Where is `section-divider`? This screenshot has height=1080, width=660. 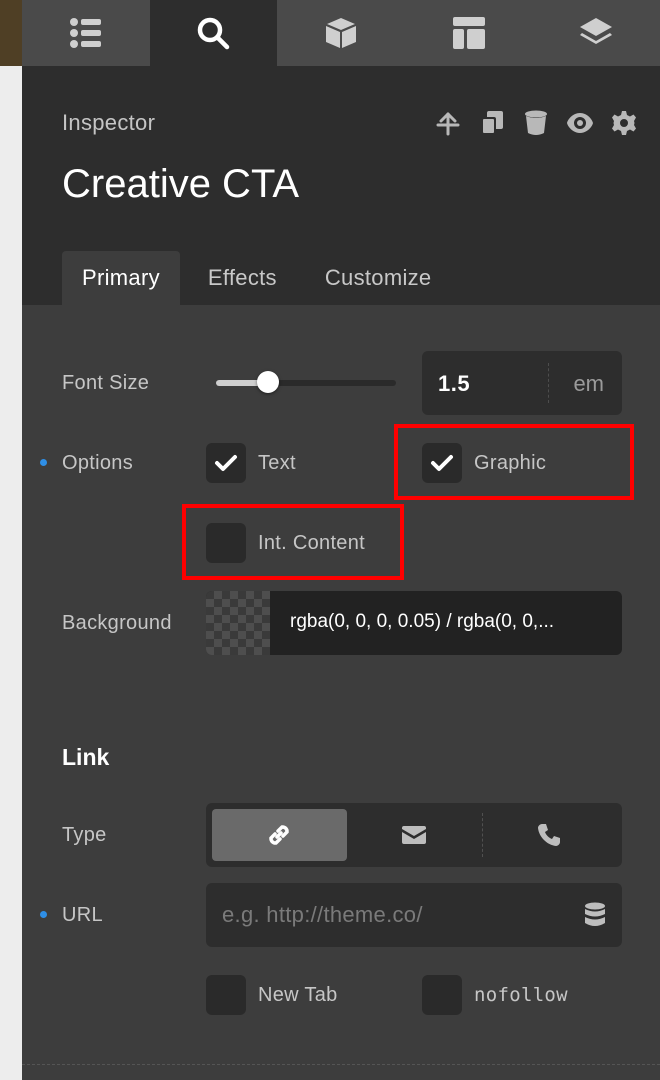
section-divider is located at coordinates (341, 1064).